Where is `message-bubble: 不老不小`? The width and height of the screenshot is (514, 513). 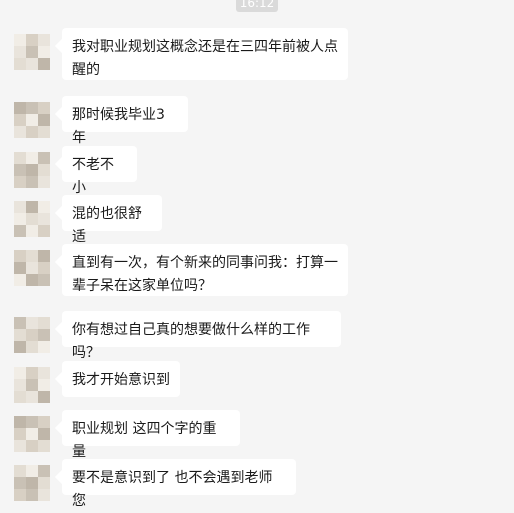
message-bubble: 不老不小 is located at coordinates (99, 171).